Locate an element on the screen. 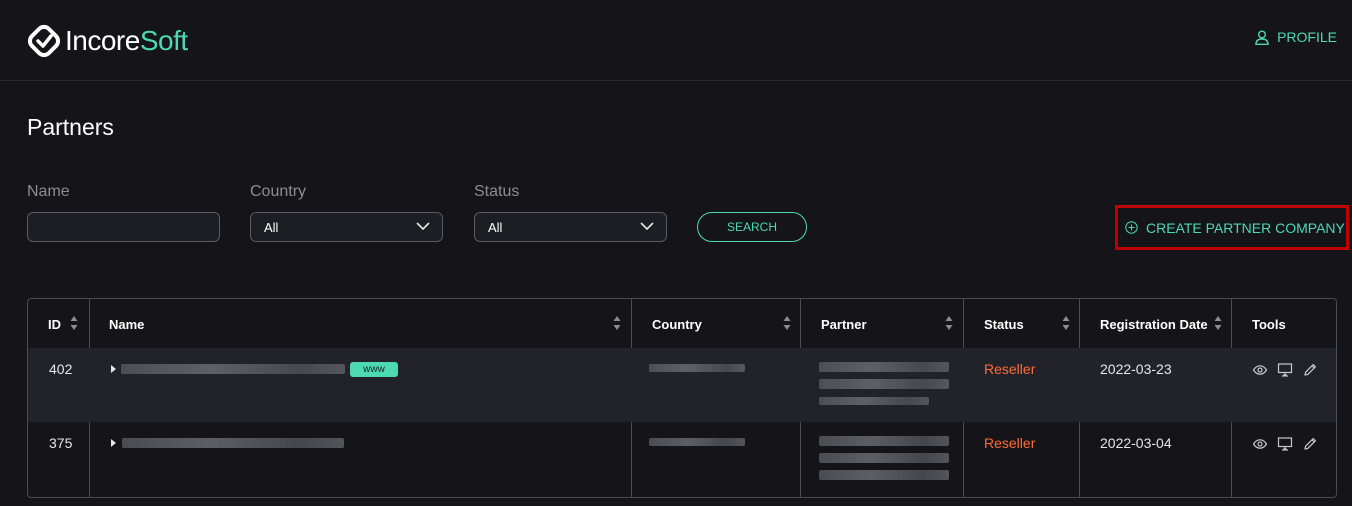  column-header-country: Country is located at coordinates (677, 324).